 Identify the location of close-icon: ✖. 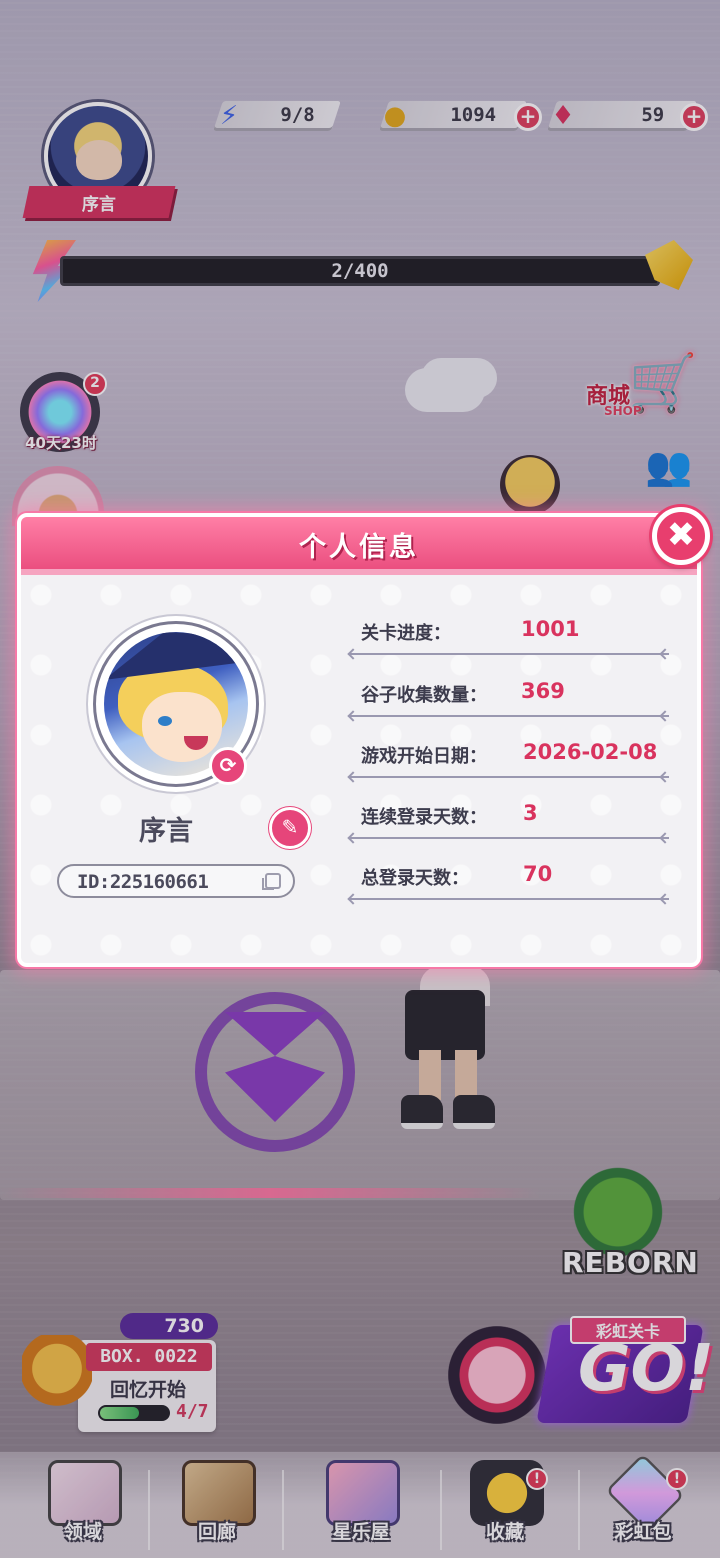
(681, 535).